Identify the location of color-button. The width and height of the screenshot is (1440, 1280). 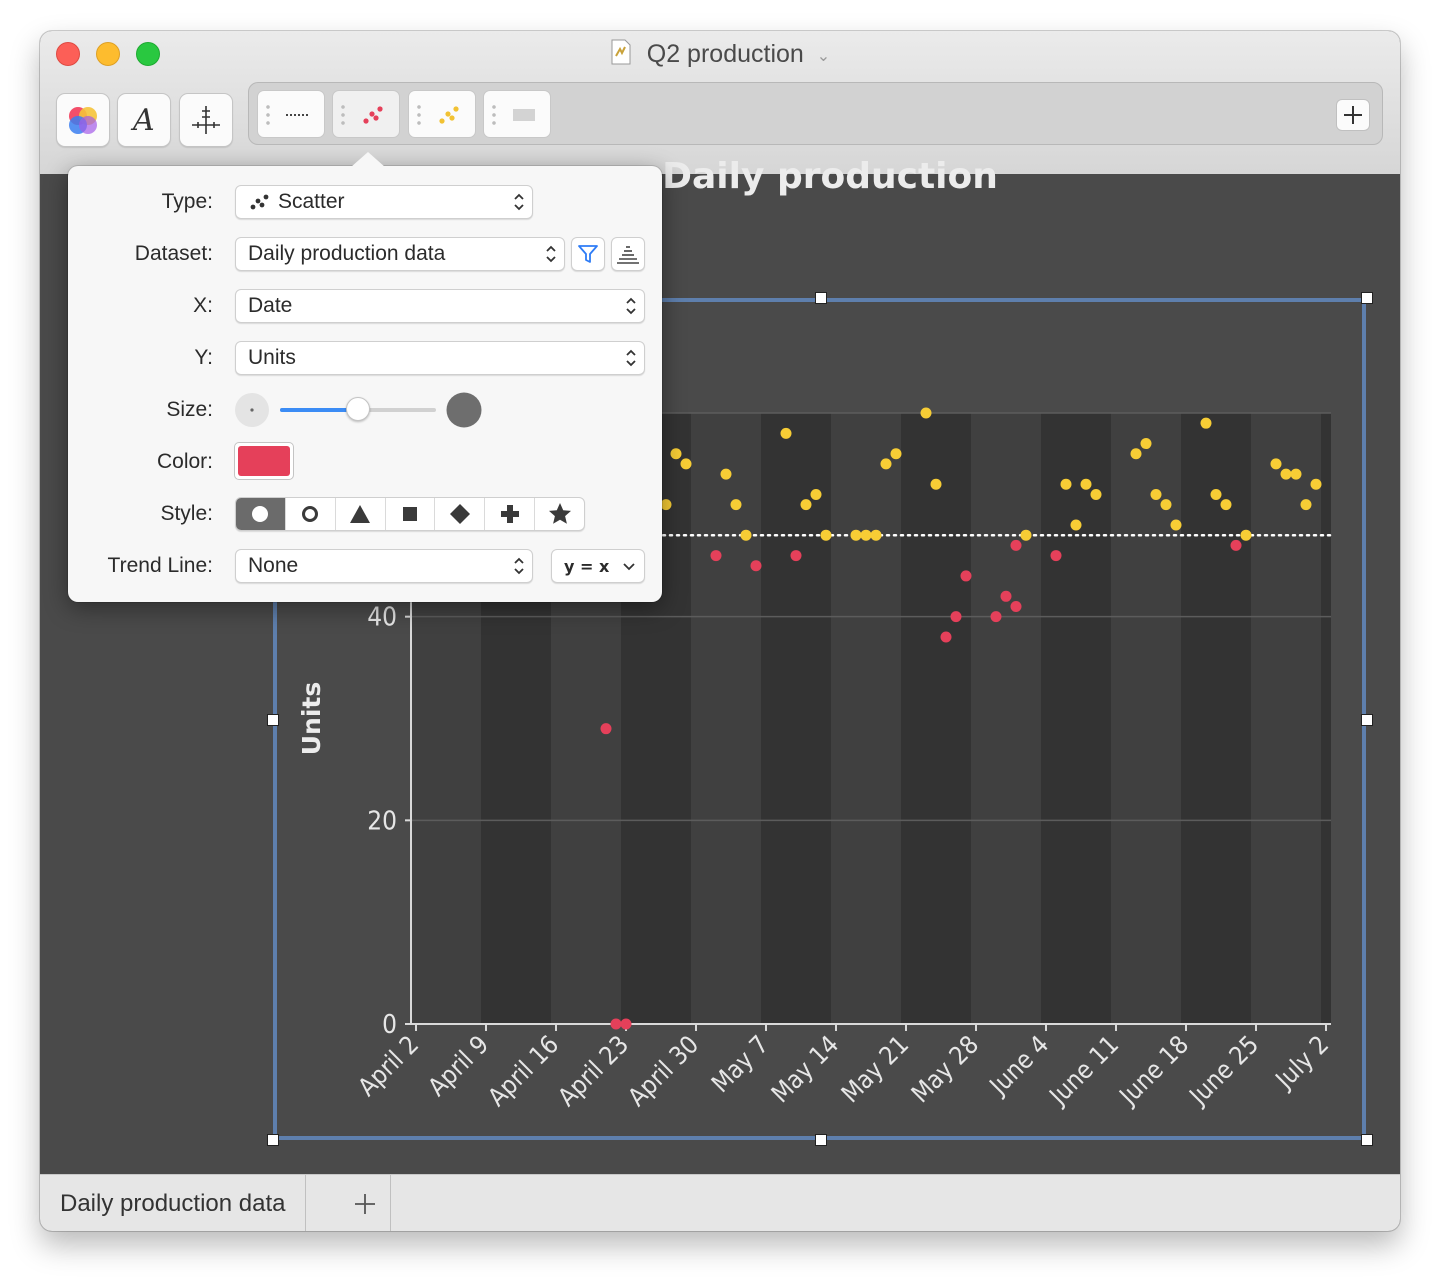
(83, 120).